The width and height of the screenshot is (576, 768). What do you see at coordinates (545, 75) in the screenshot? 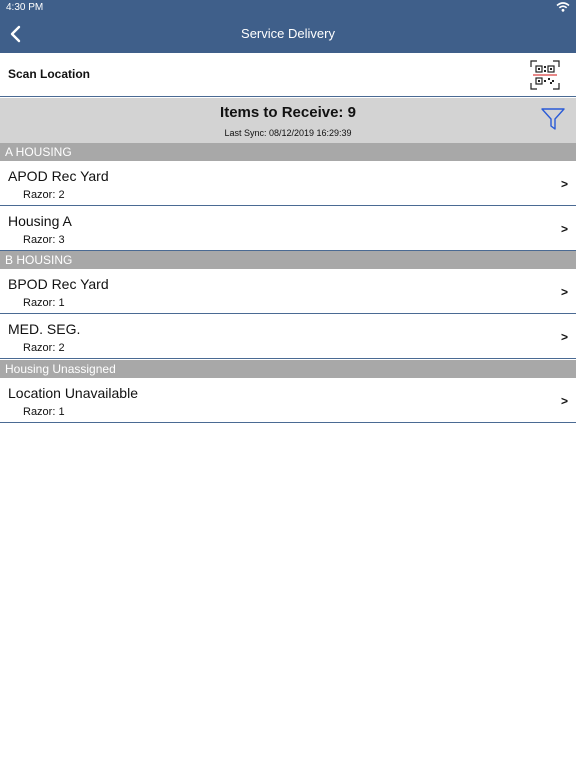
I see `qr-scan-icon` at bounding box center [545, 75].